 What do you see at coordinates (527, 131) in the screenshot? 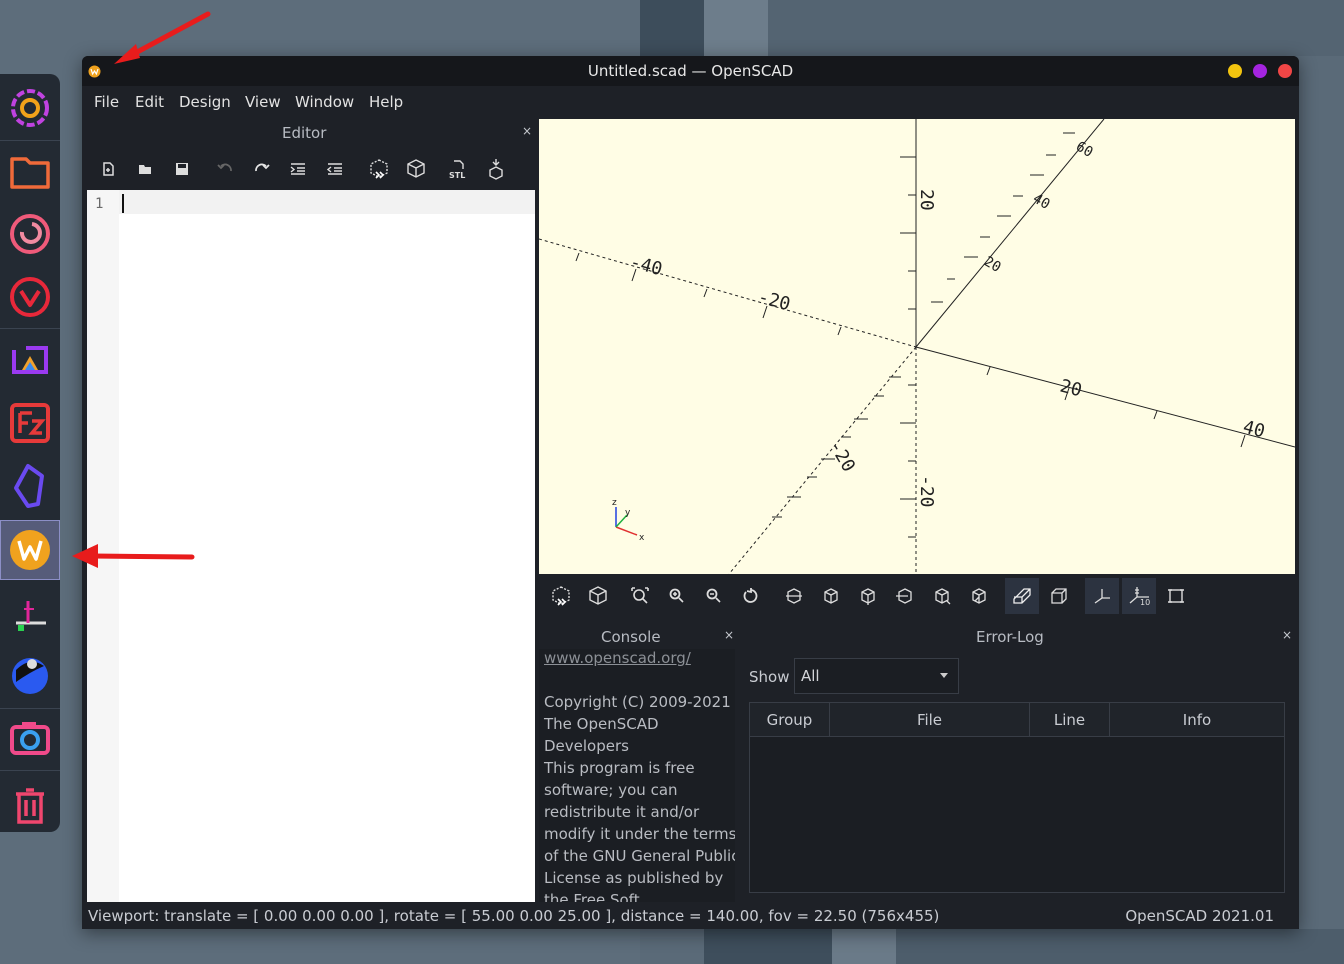
I see `editor-close-button: ×` at bounding box center [527, 131].